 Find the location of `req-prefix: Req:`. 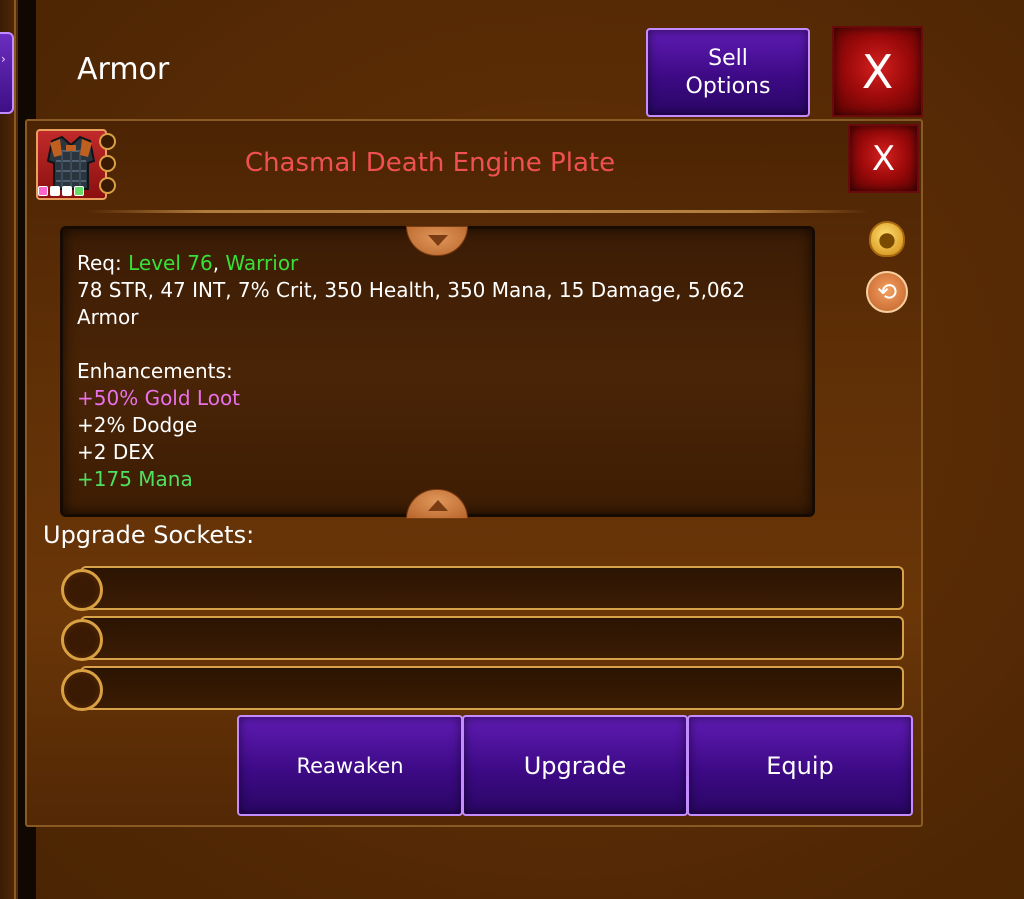

req-prefix: Req: is located at coordinates (103, 263).